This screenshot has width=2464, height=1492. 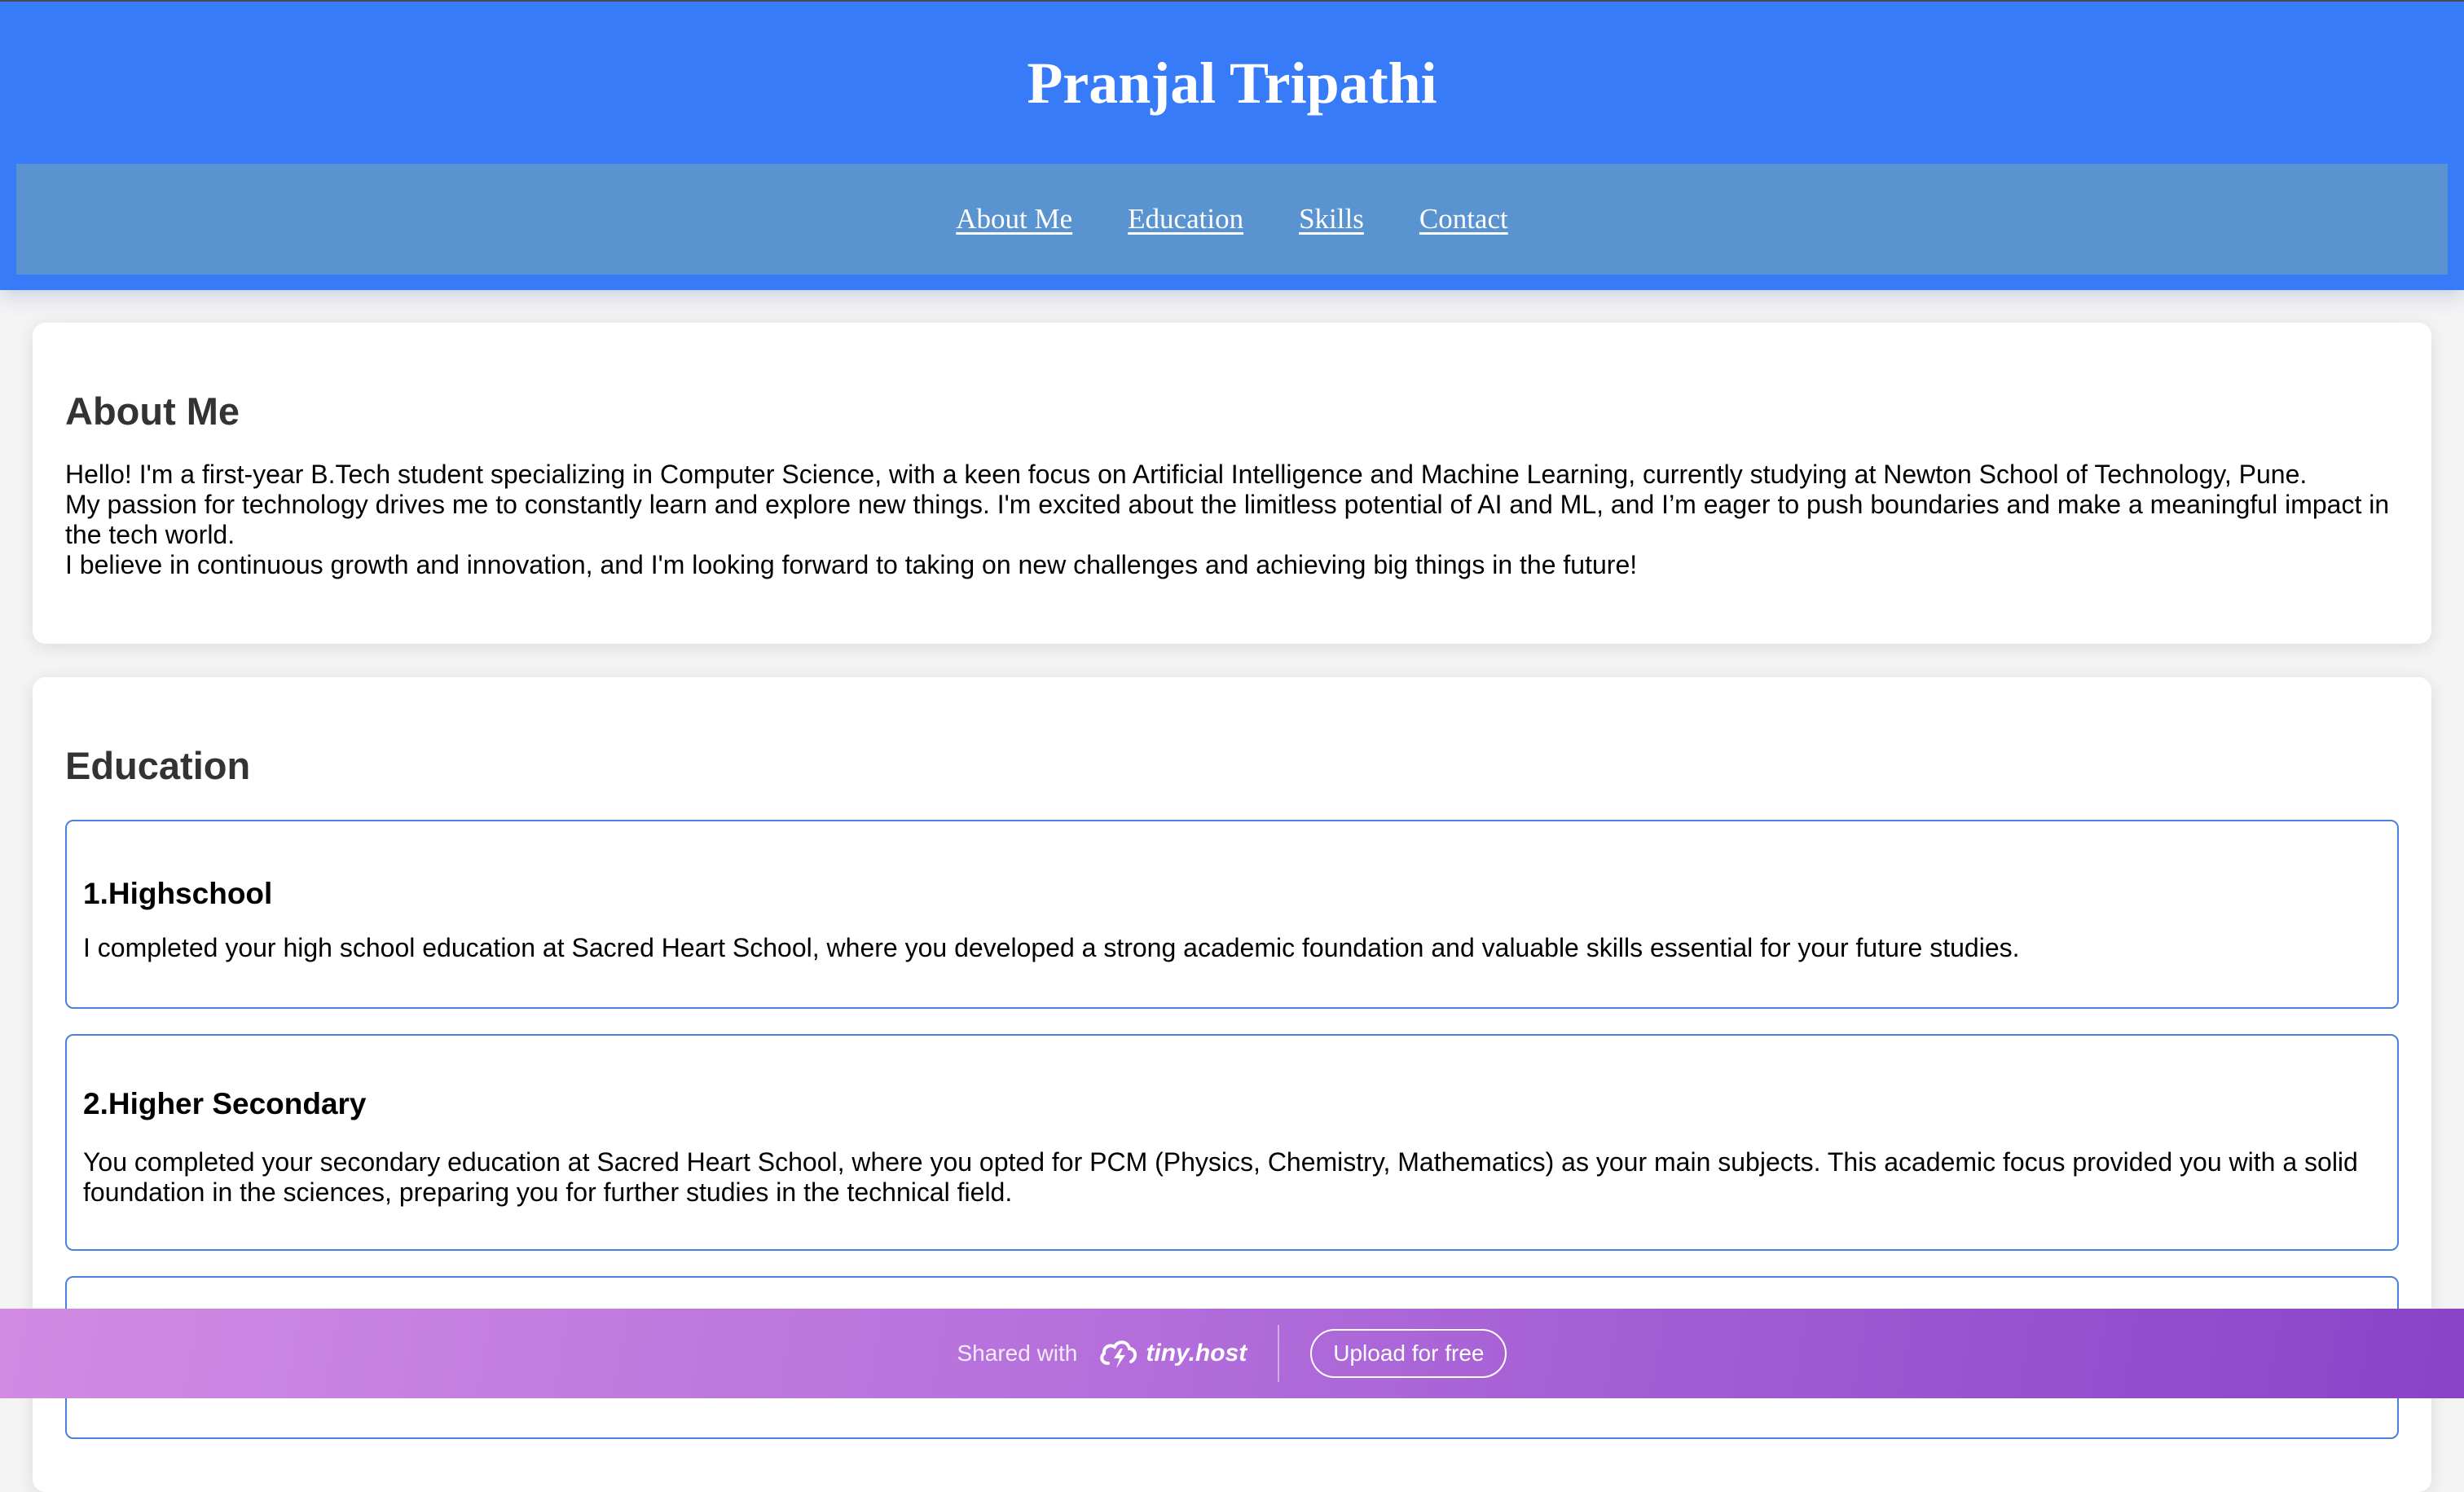 What do you see at coordinates (1408, 1353) in the screenshot?
I see `upload-for-free-button: Upload for free` at bounding box center [1408, 1353].